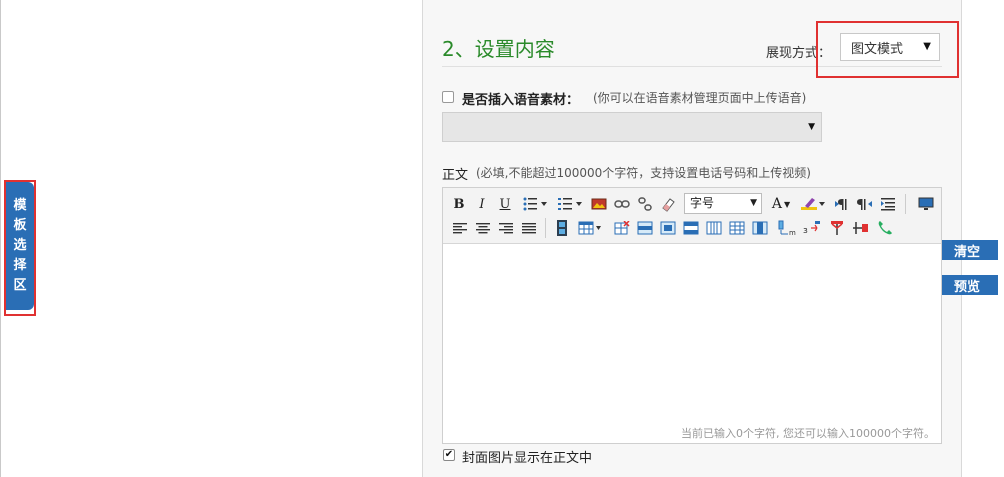 This screenshot has width=1004, height=477. I want to click on unordered-list-button, so click(535, 204).